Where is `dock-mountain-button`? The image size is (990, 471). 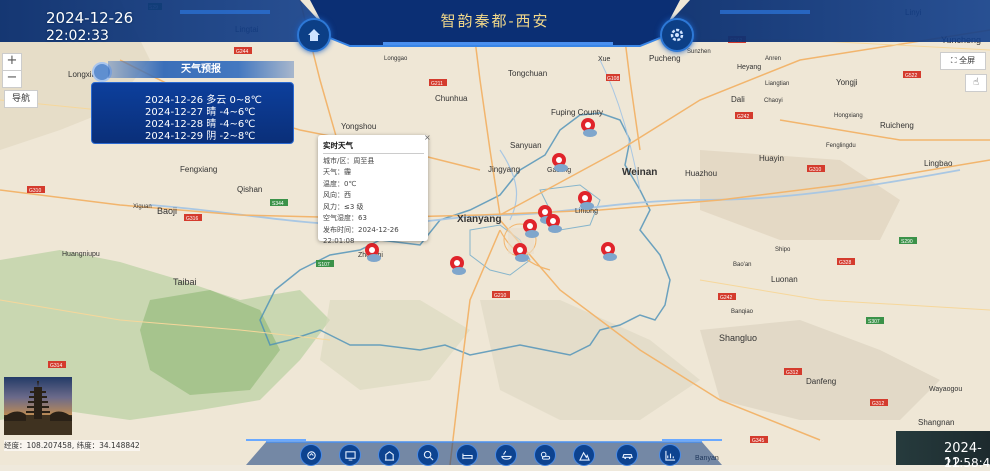 dock-mountain-button is located at coordinates (584, 455).